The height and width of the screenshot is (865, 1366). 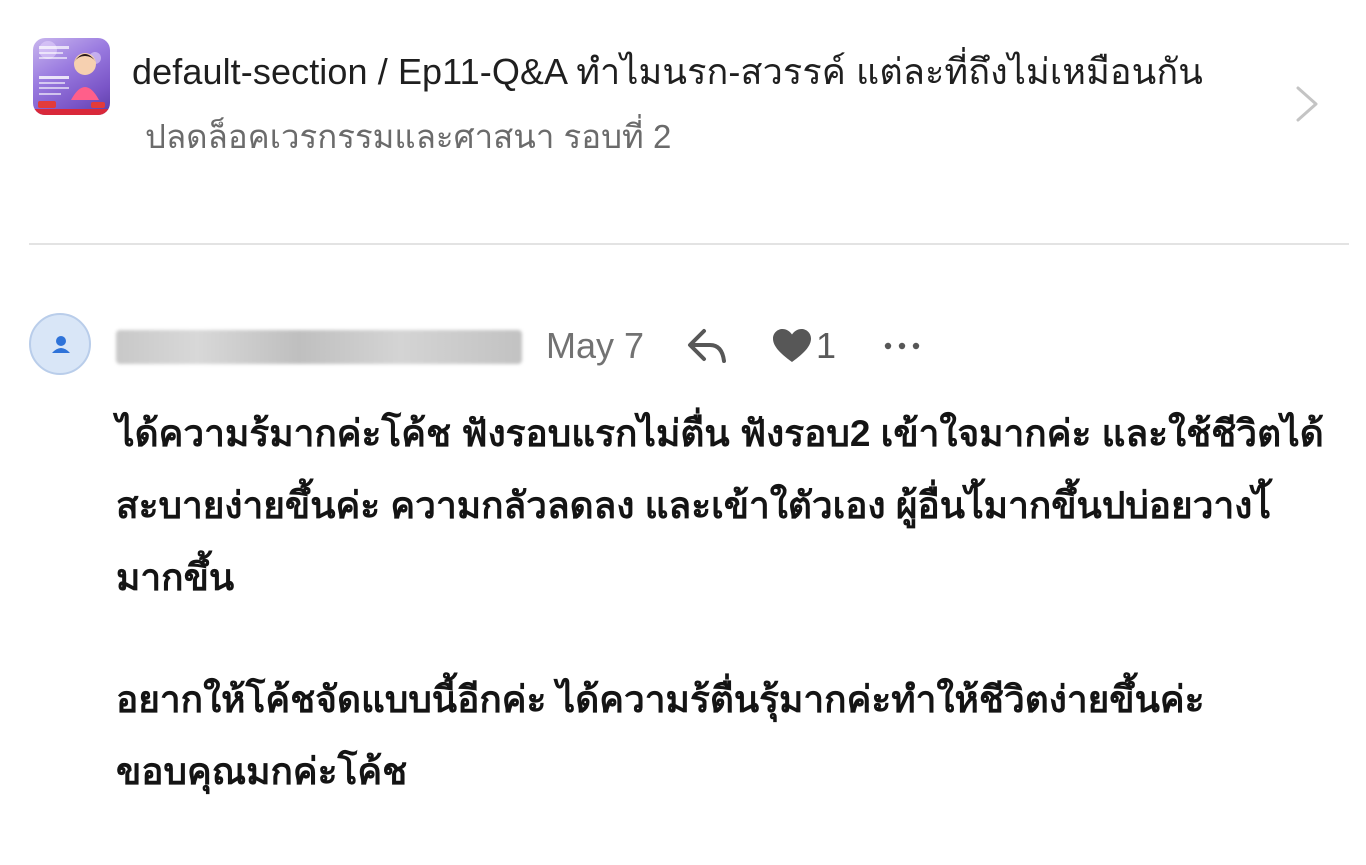 I want to click on section-divider, so click(x=689, y=244).